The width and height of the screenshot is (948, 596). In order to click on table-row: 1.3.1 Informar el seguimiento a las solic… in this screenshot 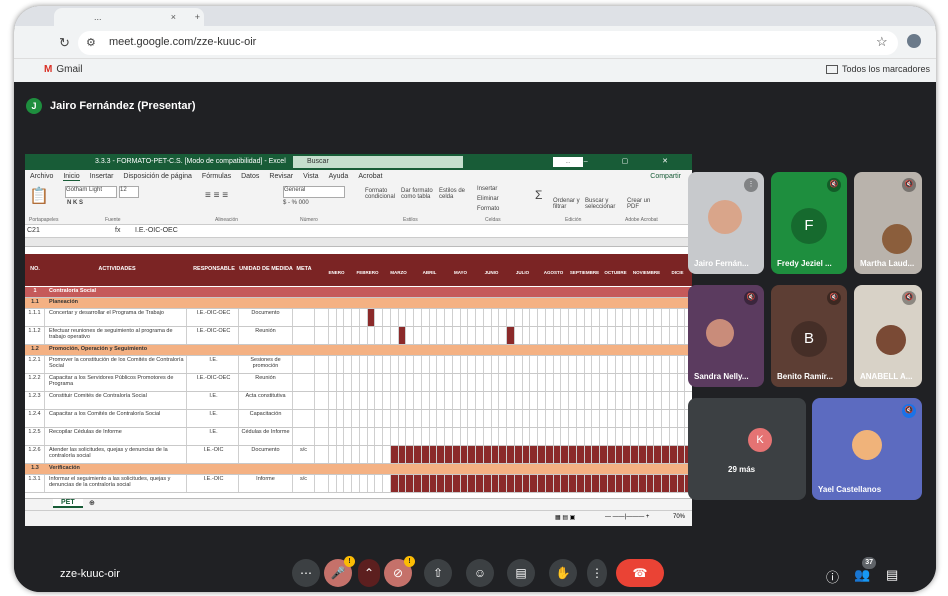, I will do `click(358, 484)`.